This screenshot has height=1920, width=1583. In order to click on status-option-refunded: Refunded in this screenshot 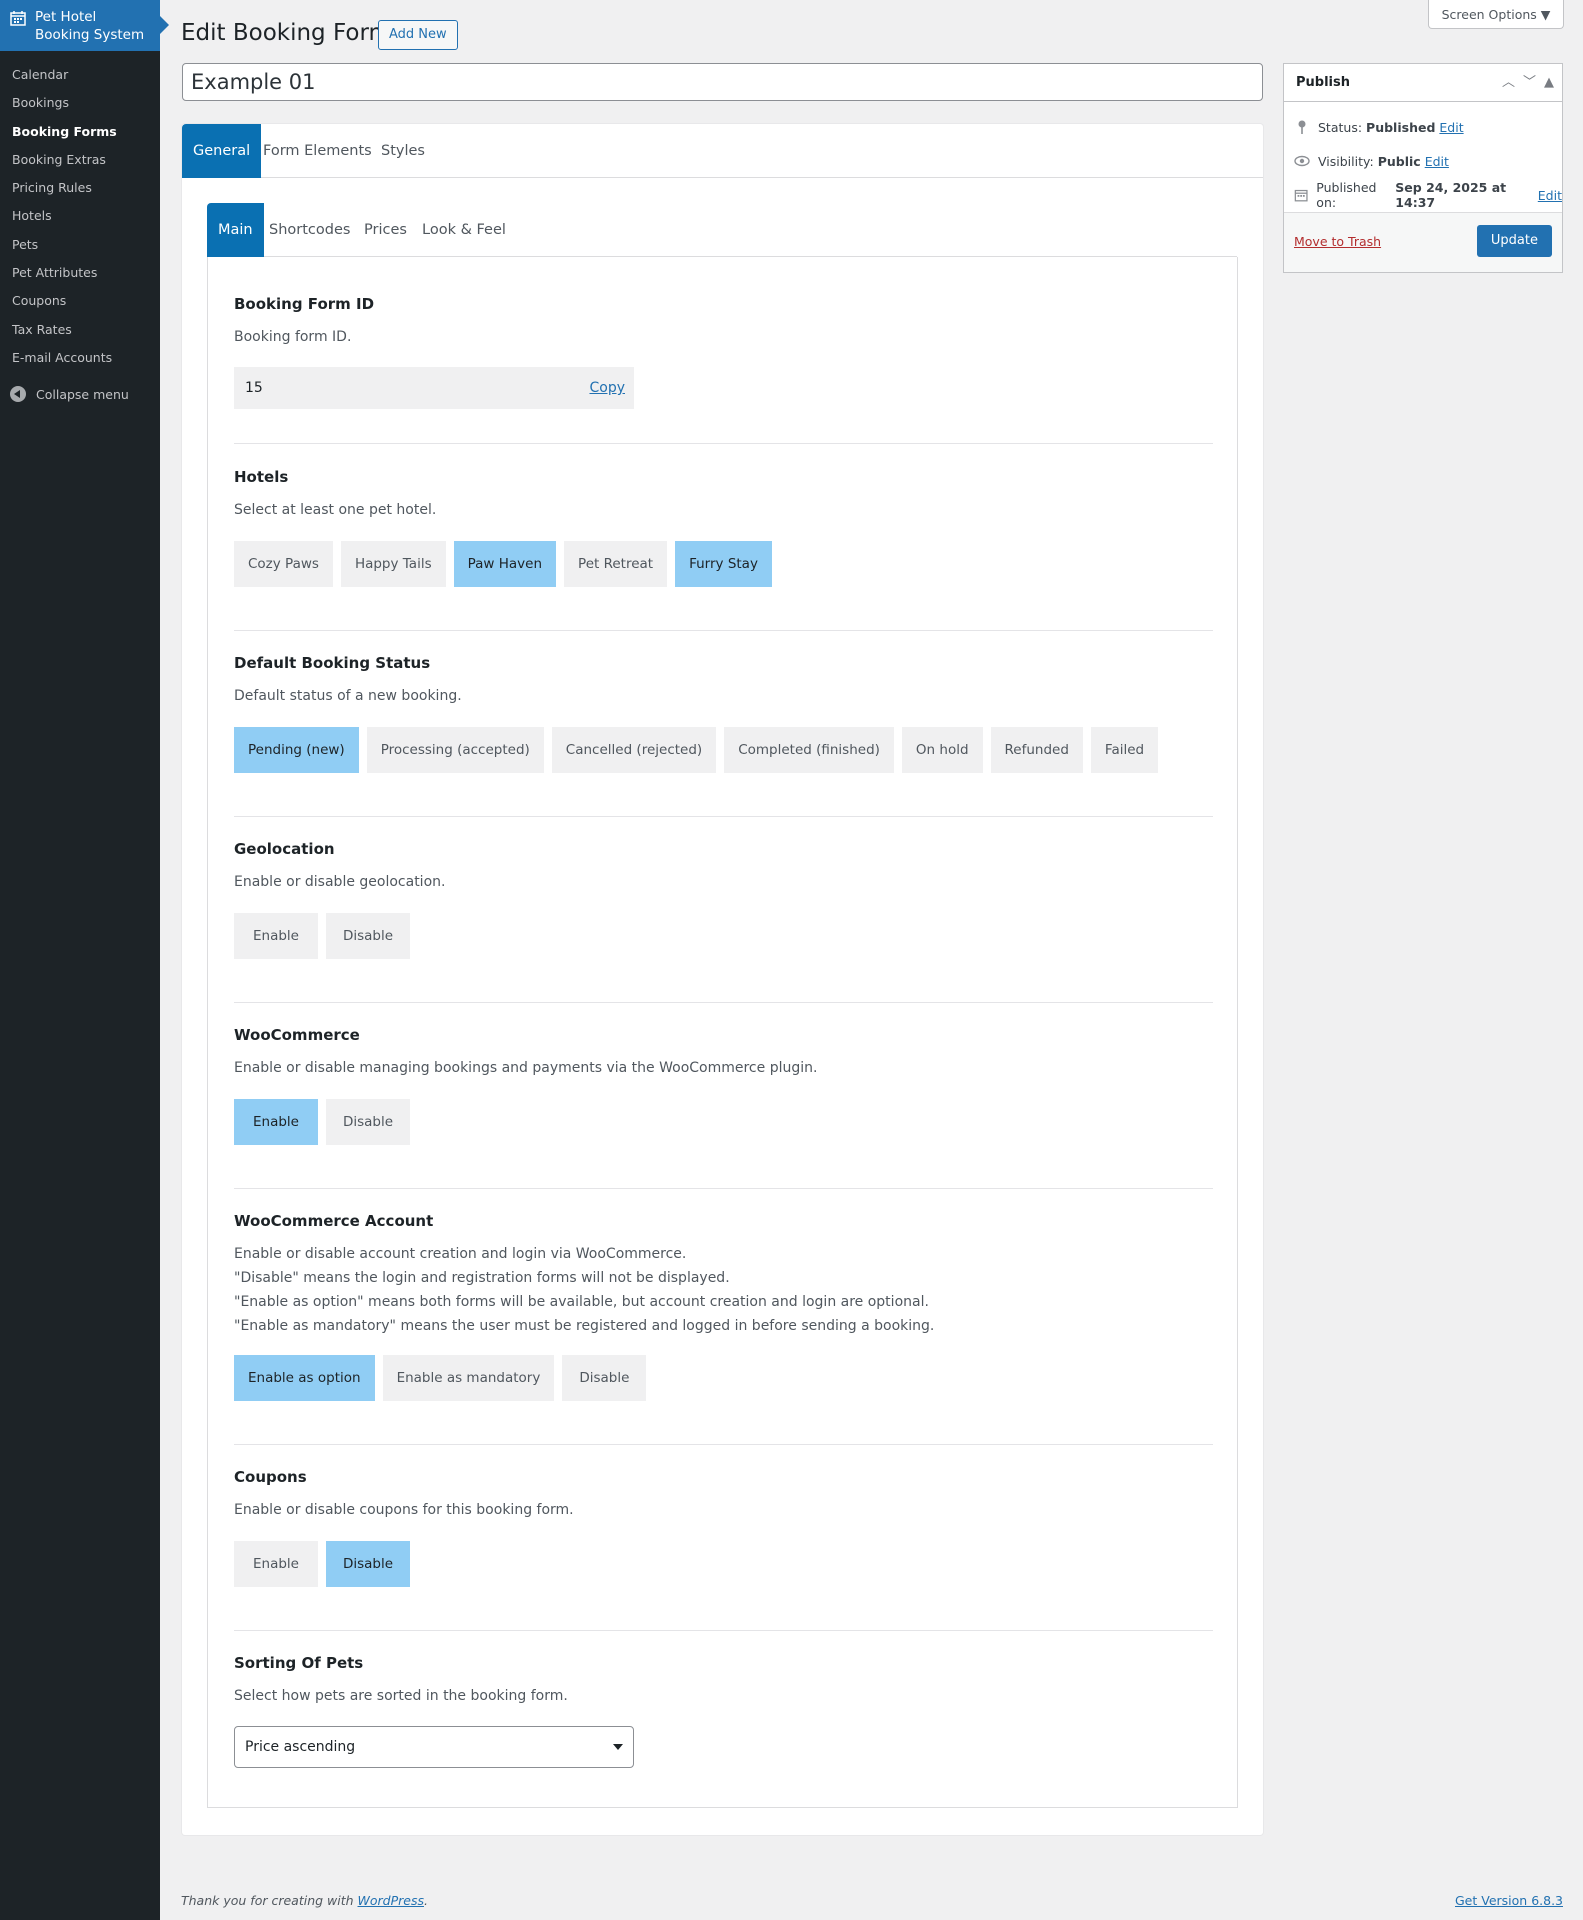, I will do `click(1036, 750)`.